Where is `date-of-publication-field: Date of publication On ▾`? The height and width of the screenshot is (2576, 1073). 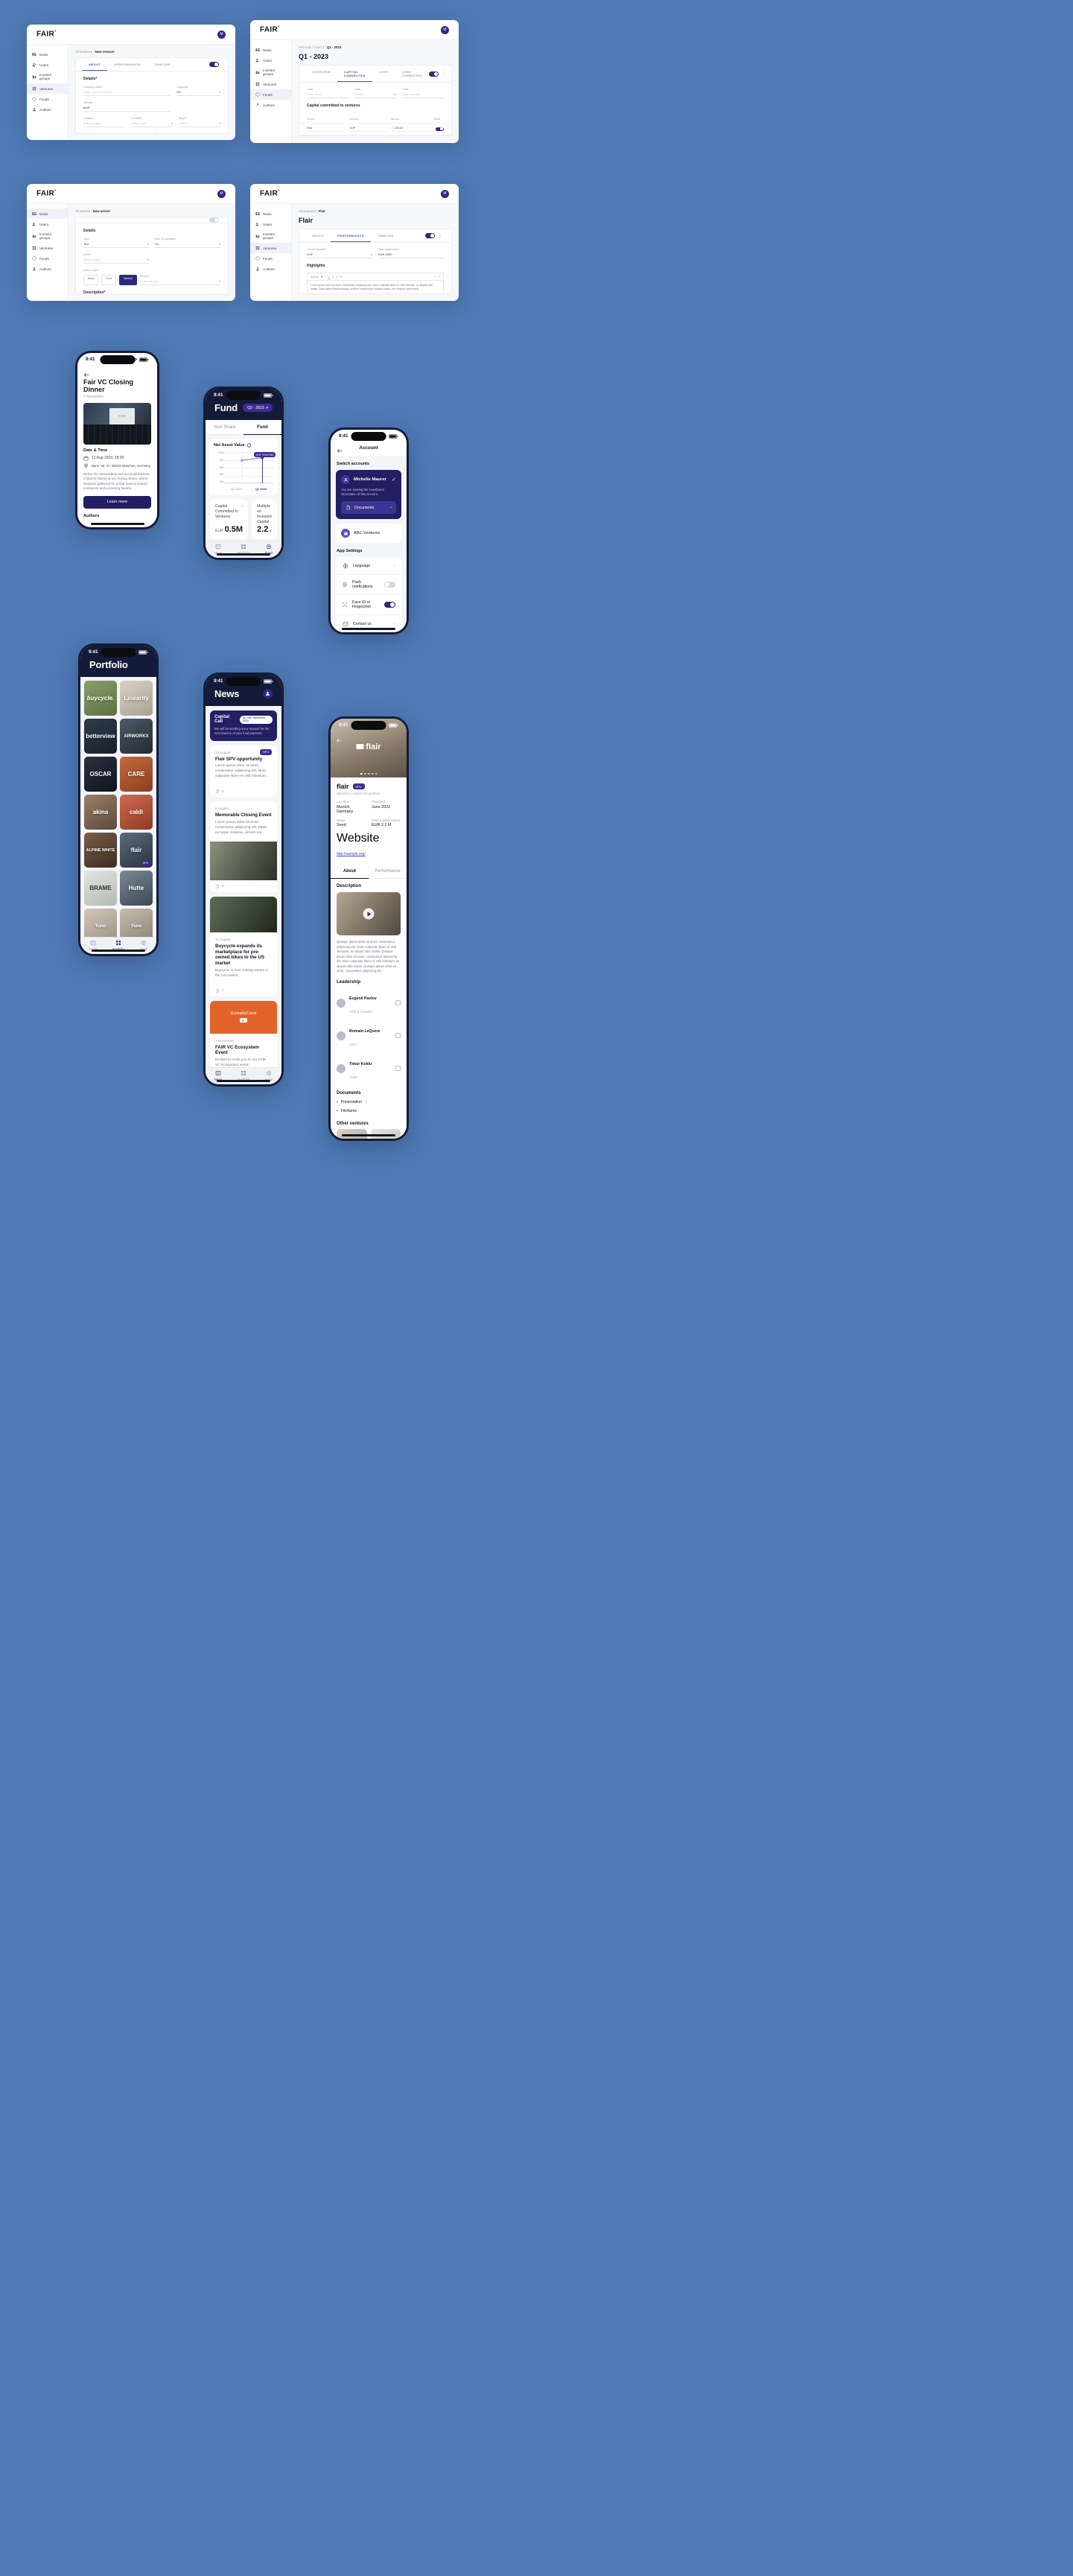 date-of-publication-field: Date of publication On ▾ is located at coordinates (187, 243).